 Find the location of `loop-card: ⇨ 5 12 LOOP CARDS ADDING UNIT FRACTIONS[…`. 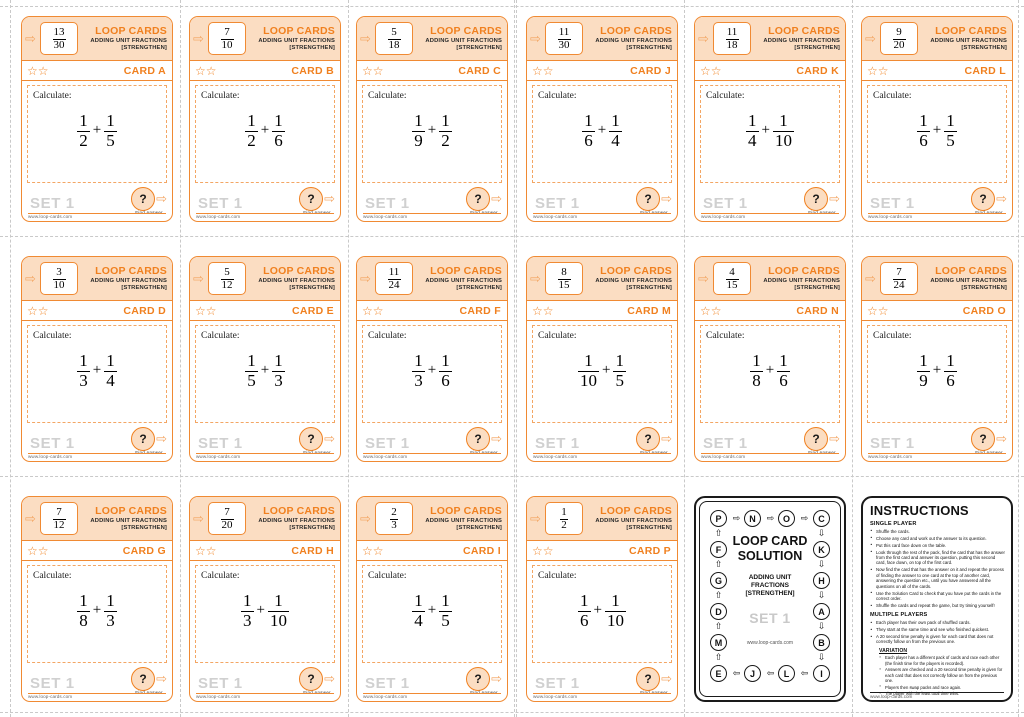

loop-card: ⇨ 5 12 LOOP CARDS ADDING UNIT FRACTIONS[… is located at coordinates (265, 359).